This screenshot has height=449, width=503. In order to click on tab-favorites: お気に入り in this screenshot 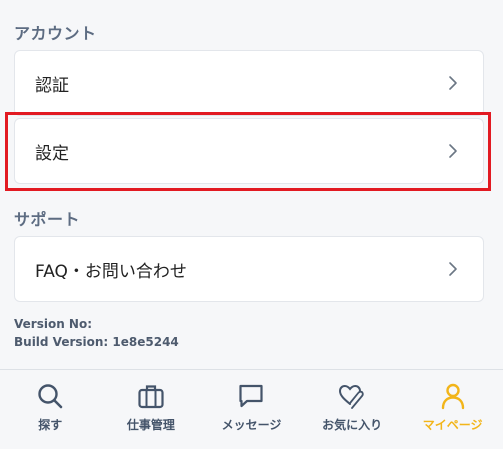, I will do `click(352, 409)`.